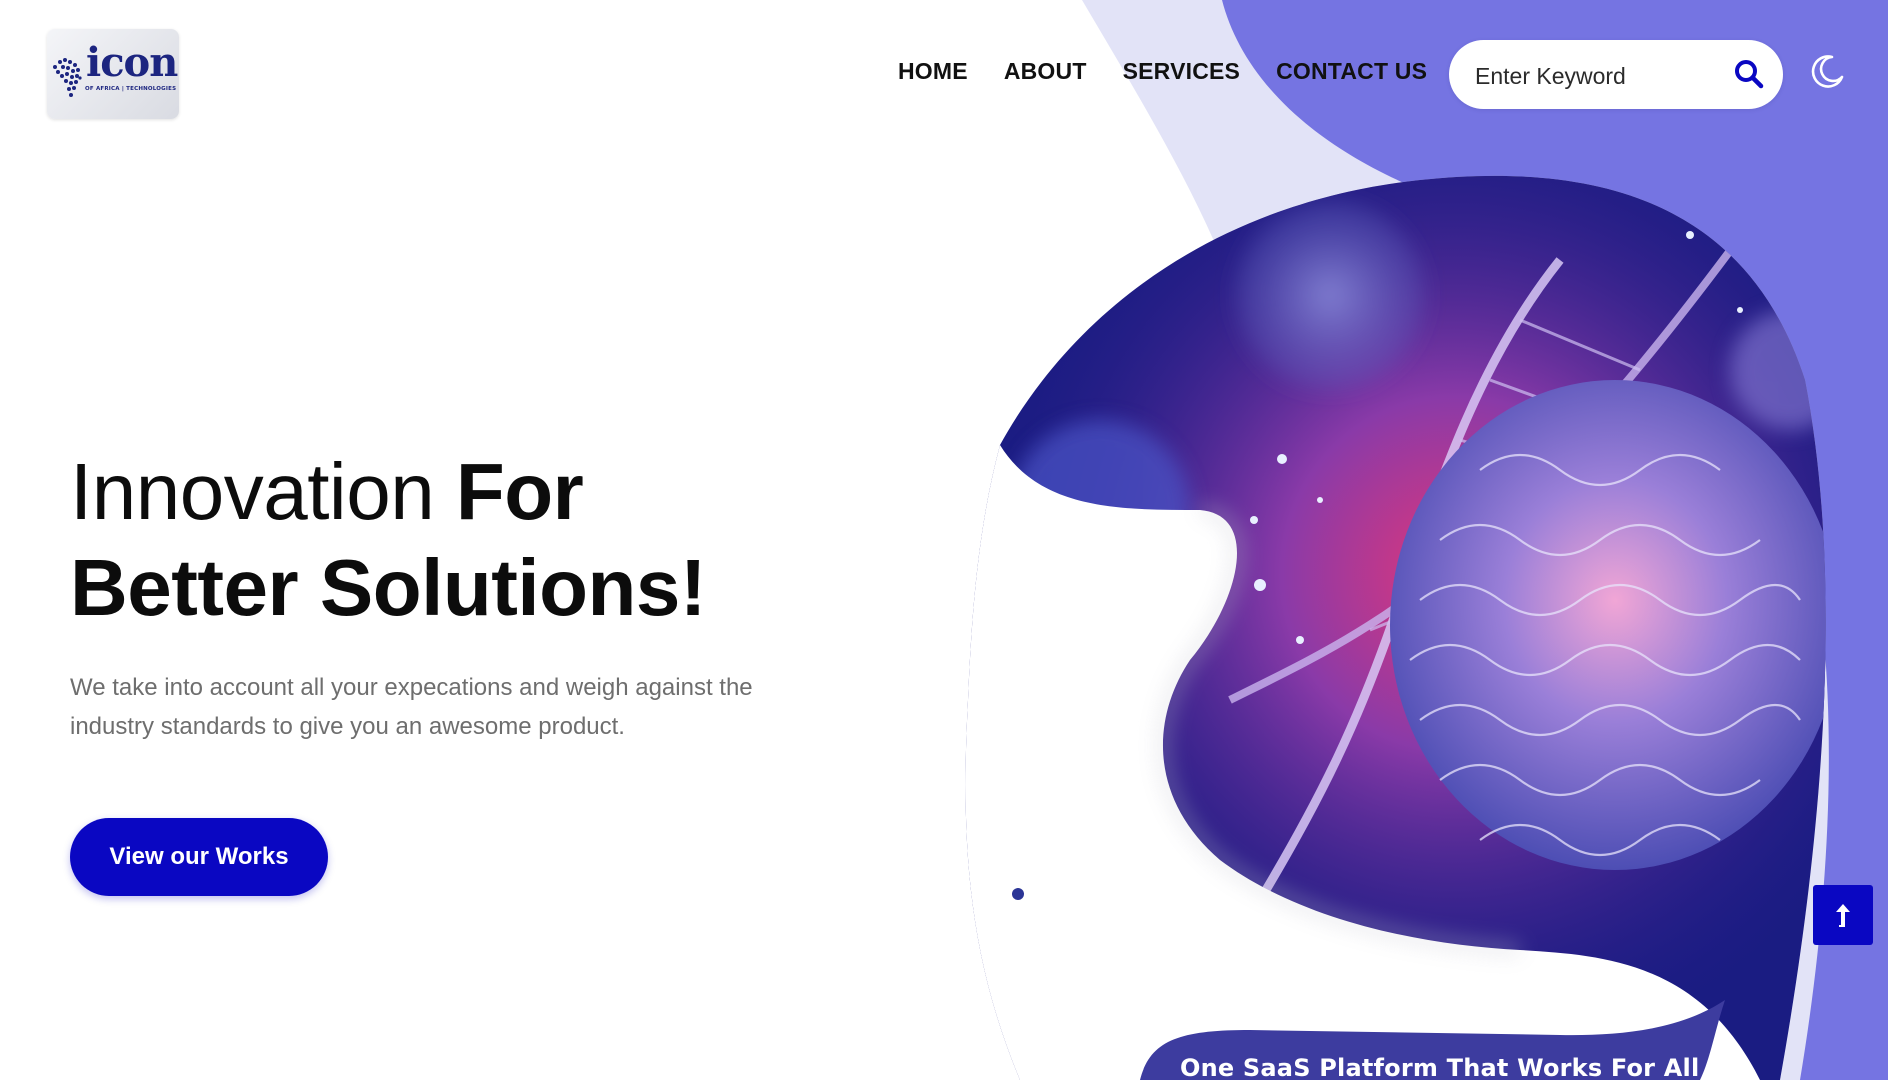 This screenshot has width=1888, height=1082. Describe the element at coordinates (1045, 71) in the screenshot. I see `nav-about: ABOUT` at that location.